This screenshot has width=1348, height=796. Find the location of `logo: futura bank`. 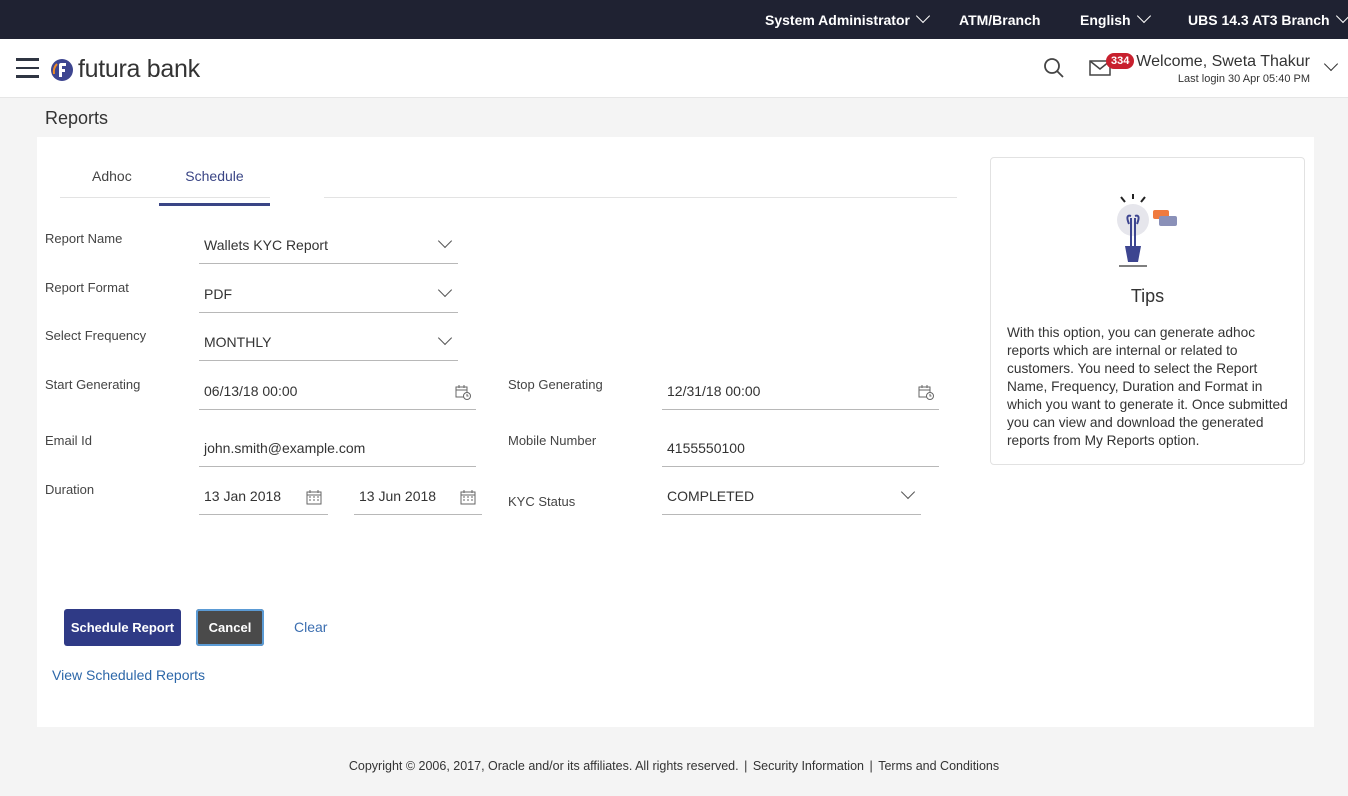

logo: futura bank is located at coordinates (125, 69).